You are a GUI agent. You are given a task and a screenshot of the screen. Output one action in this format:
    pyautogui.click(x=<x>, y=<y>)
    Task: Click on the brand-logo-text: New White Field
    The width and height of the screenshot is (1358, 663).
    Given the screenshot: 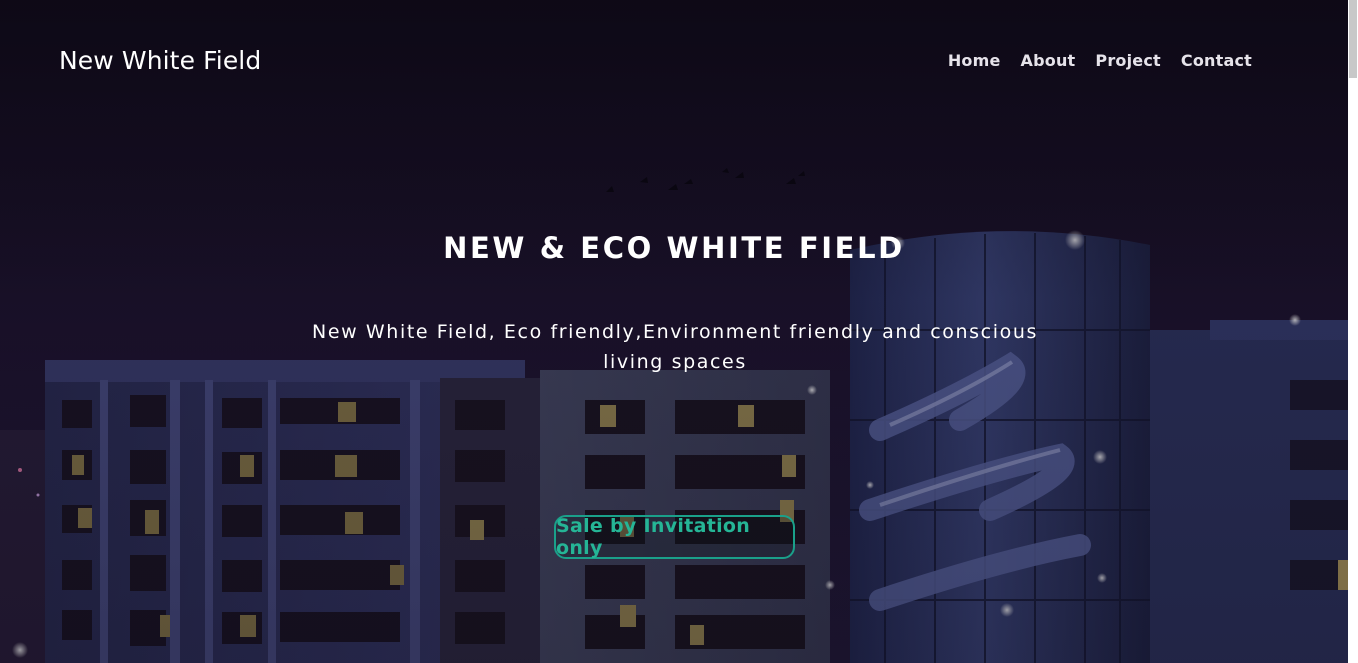 What is the action you would take?
    pyautogui.click(x=160, y=60)
    